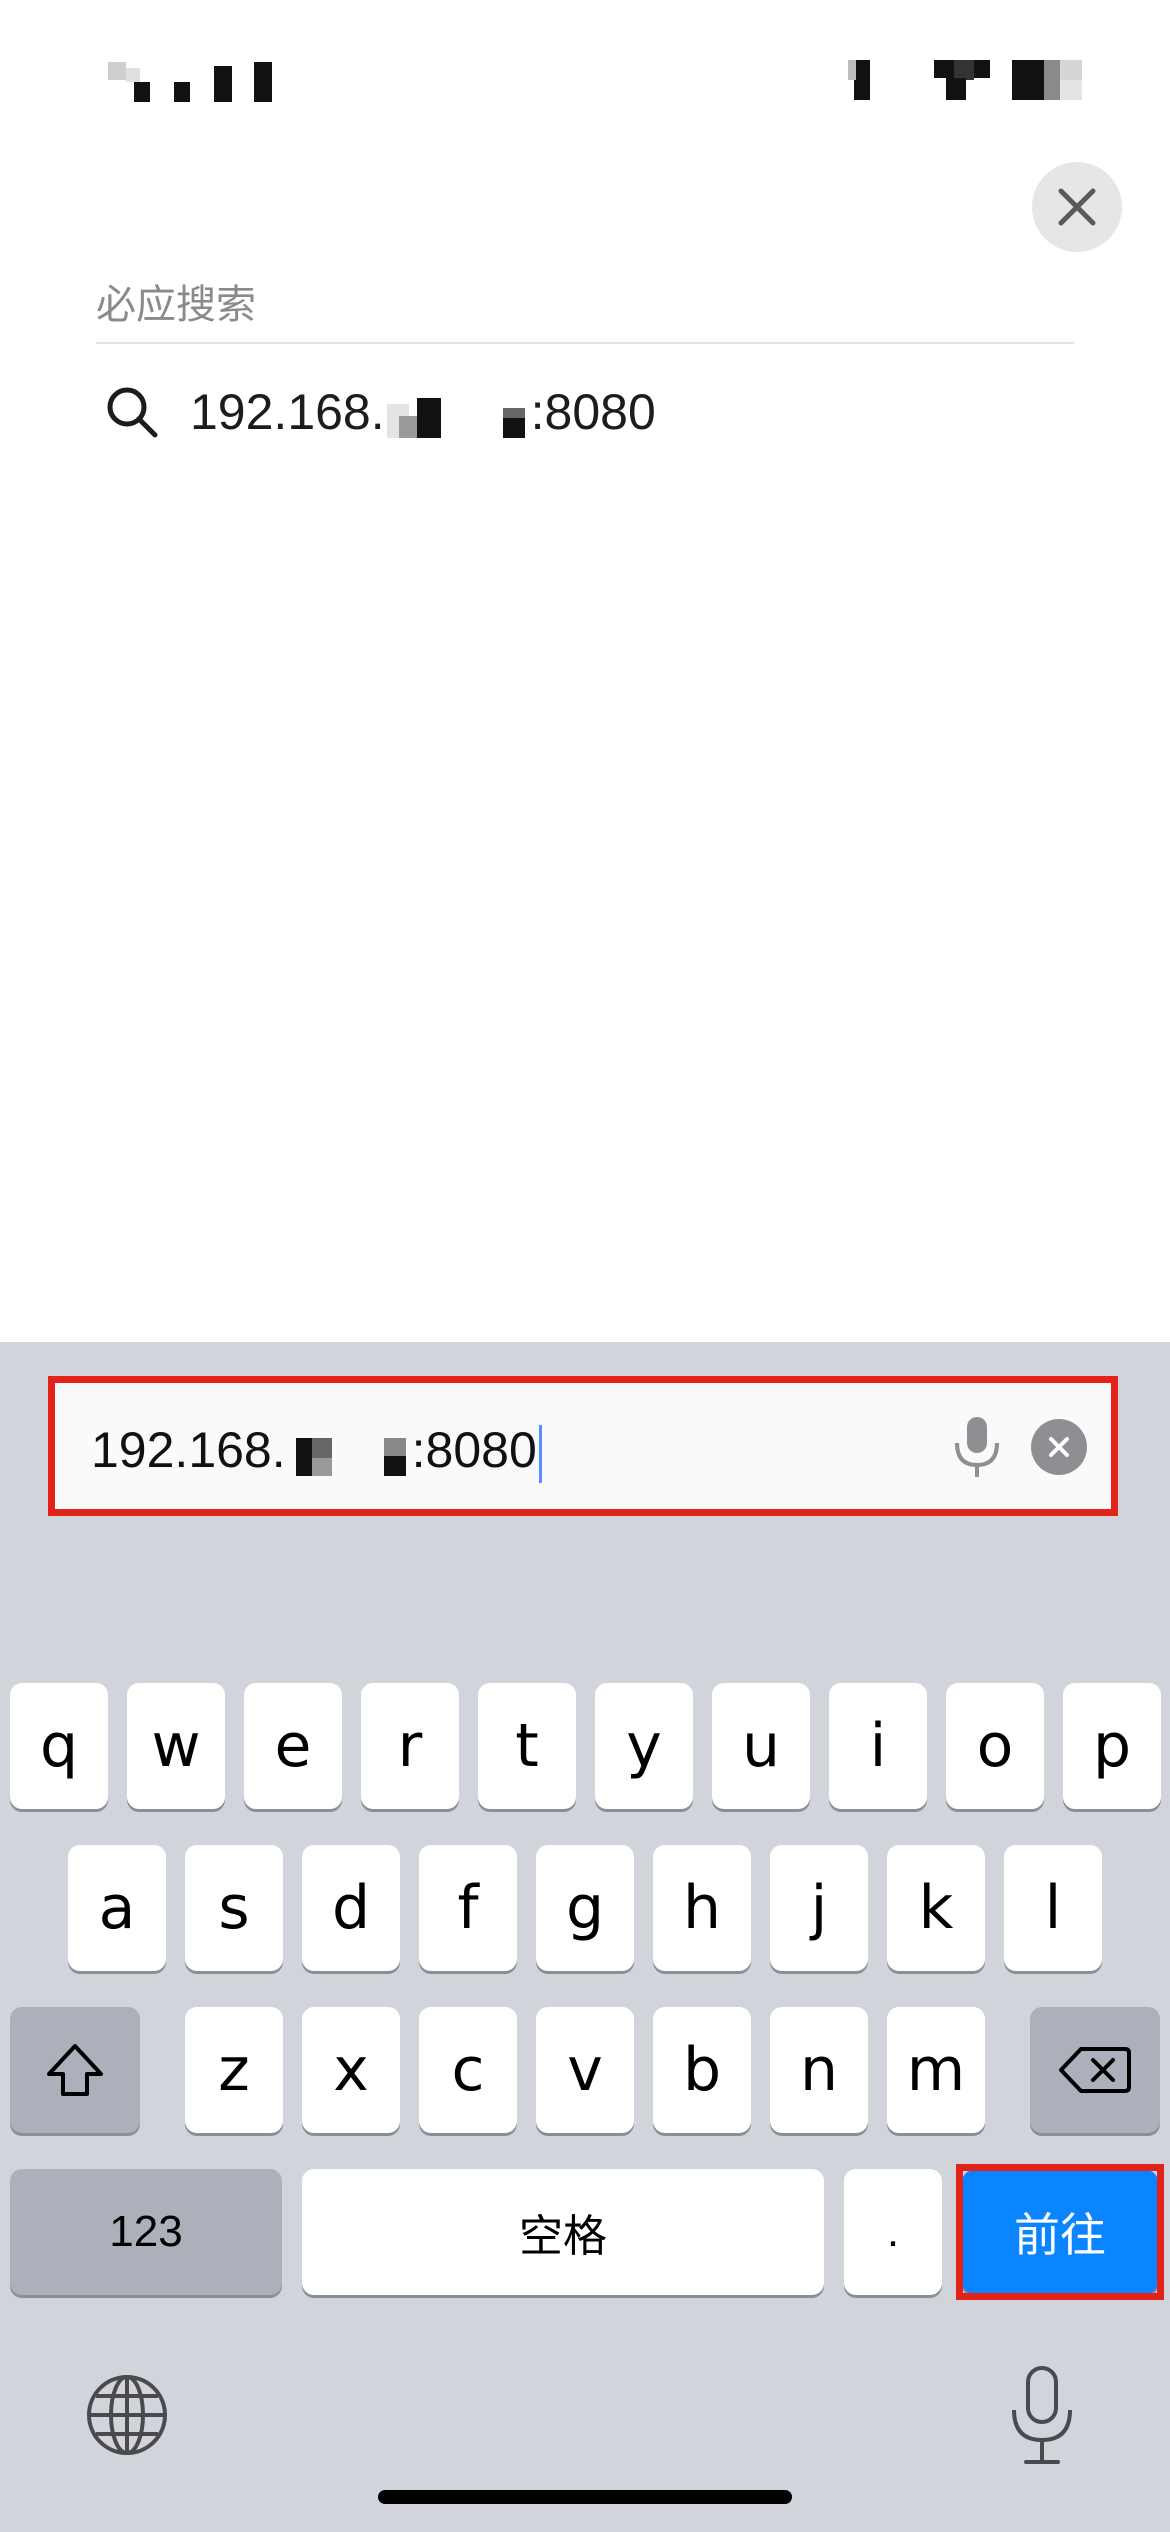 Image resolution: width=1170 pixels, height=2532 pixels. I want to click on close-icon, so click(1077, 207).